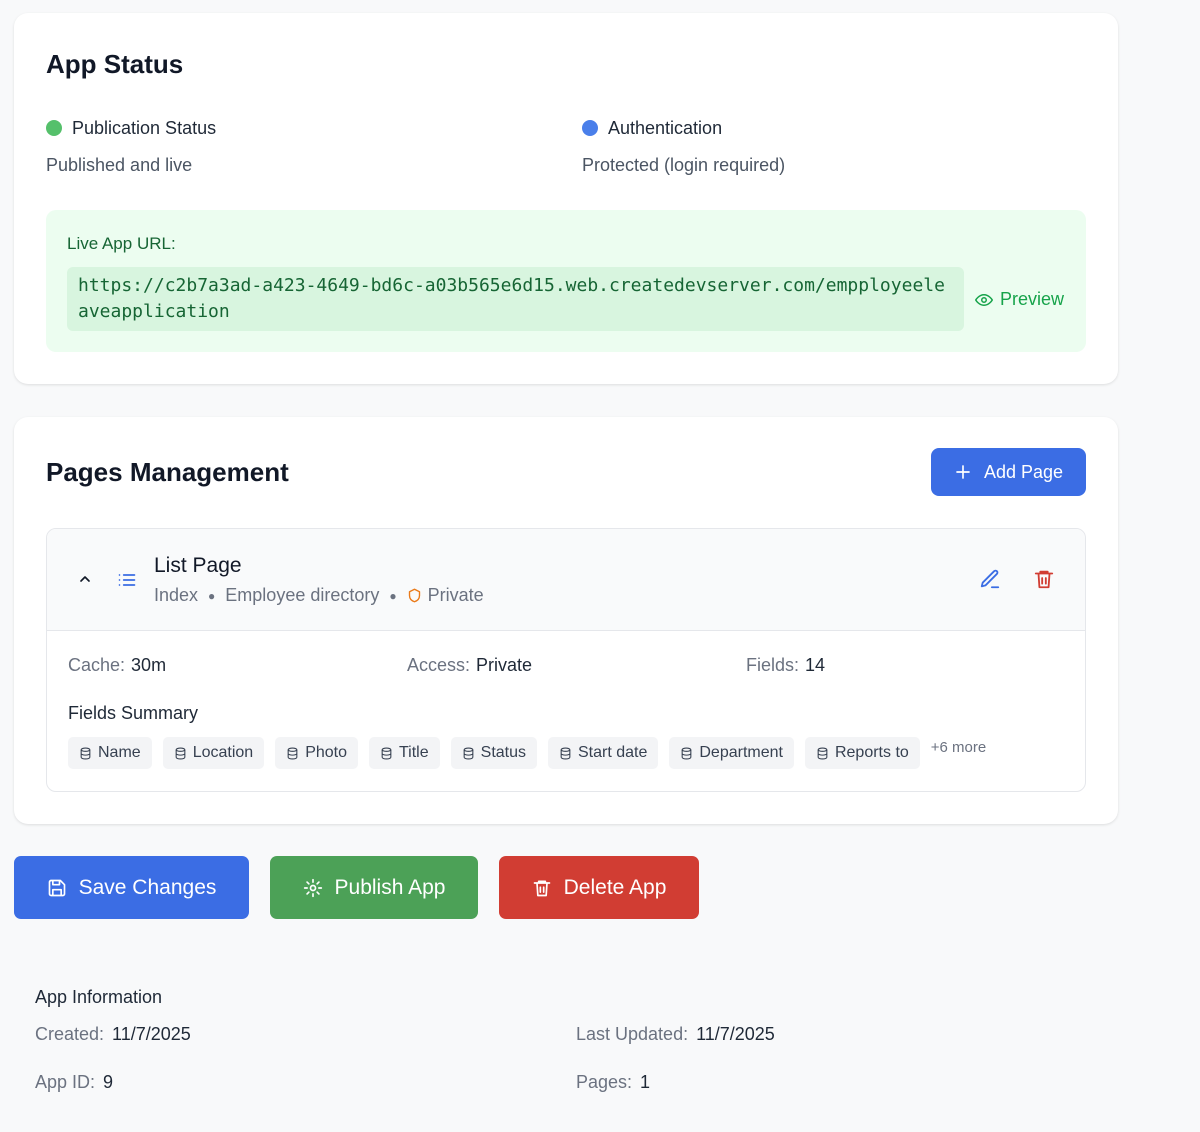 This screenshot has height=1132, width=1200. I want to click on field-chip: Start date, so click(603, 753).